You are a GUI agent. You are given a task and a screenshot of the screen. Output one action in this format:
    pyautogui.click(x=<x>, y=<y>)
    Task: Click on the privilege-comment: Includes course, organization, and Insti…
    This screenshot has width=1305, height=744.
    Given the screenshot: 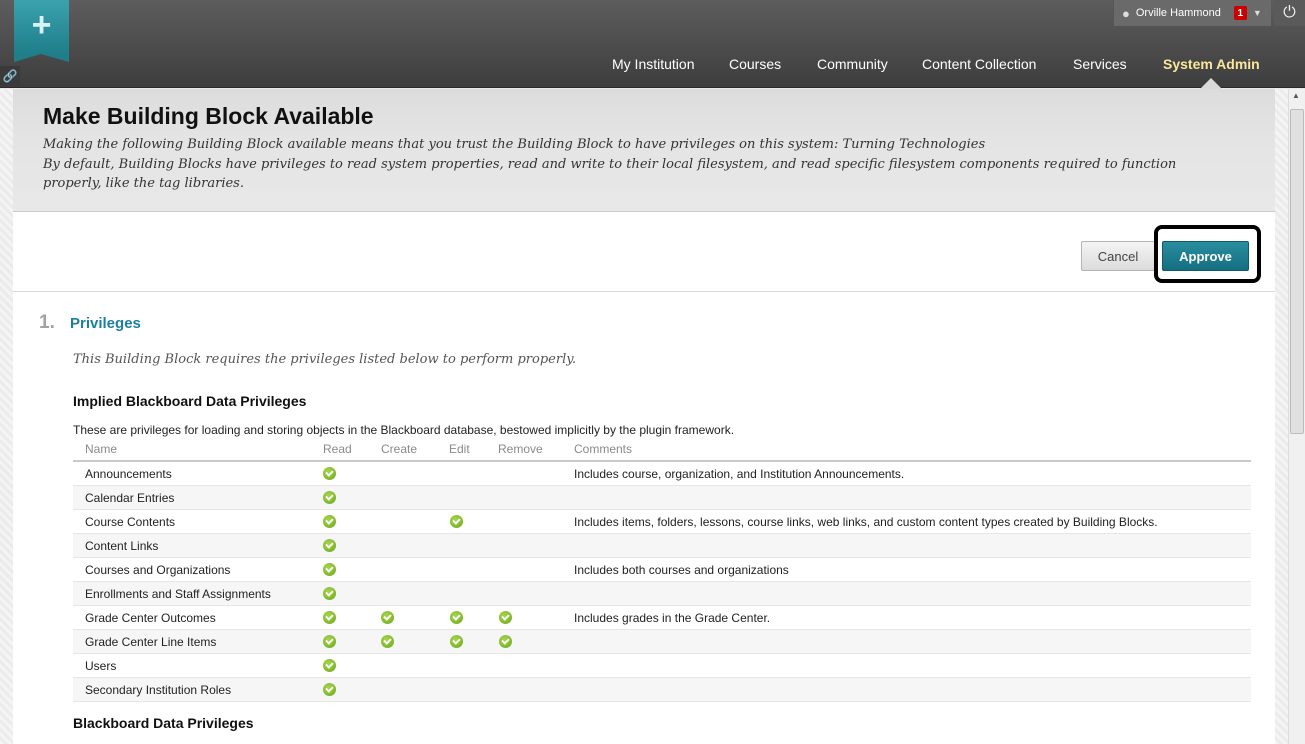 What is the action you would take?
    pyautogui.click(x=739, y=474)
    